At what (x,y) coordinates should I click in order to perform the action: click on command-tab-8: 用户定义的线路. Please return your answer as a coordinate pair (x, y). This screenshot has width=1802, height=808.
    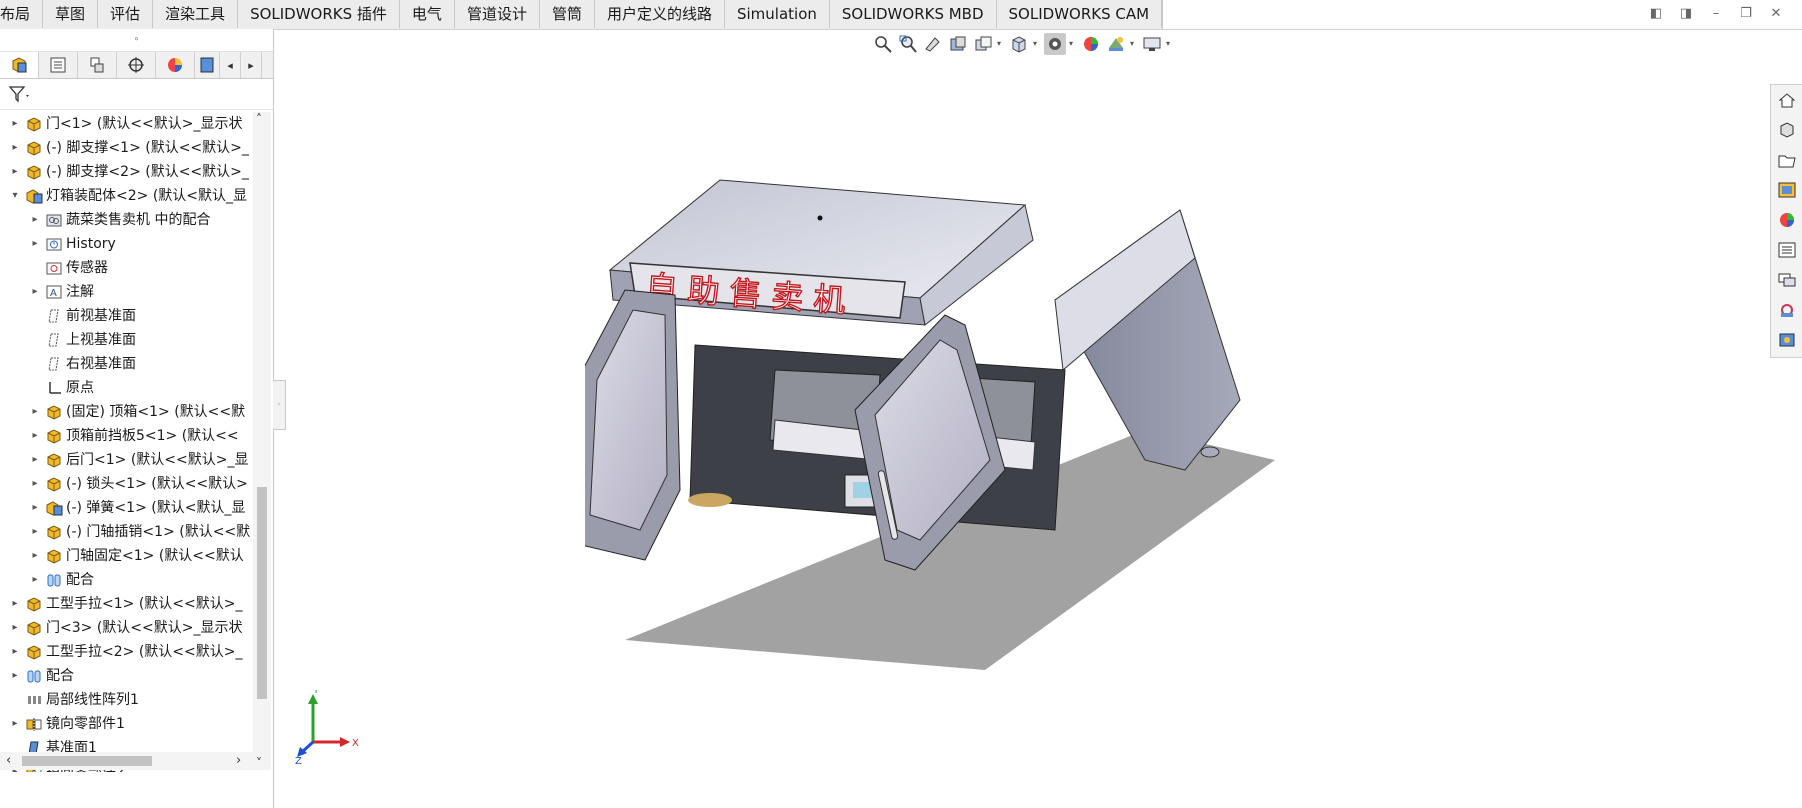
    Looking at the image, I should click on (659, 14).